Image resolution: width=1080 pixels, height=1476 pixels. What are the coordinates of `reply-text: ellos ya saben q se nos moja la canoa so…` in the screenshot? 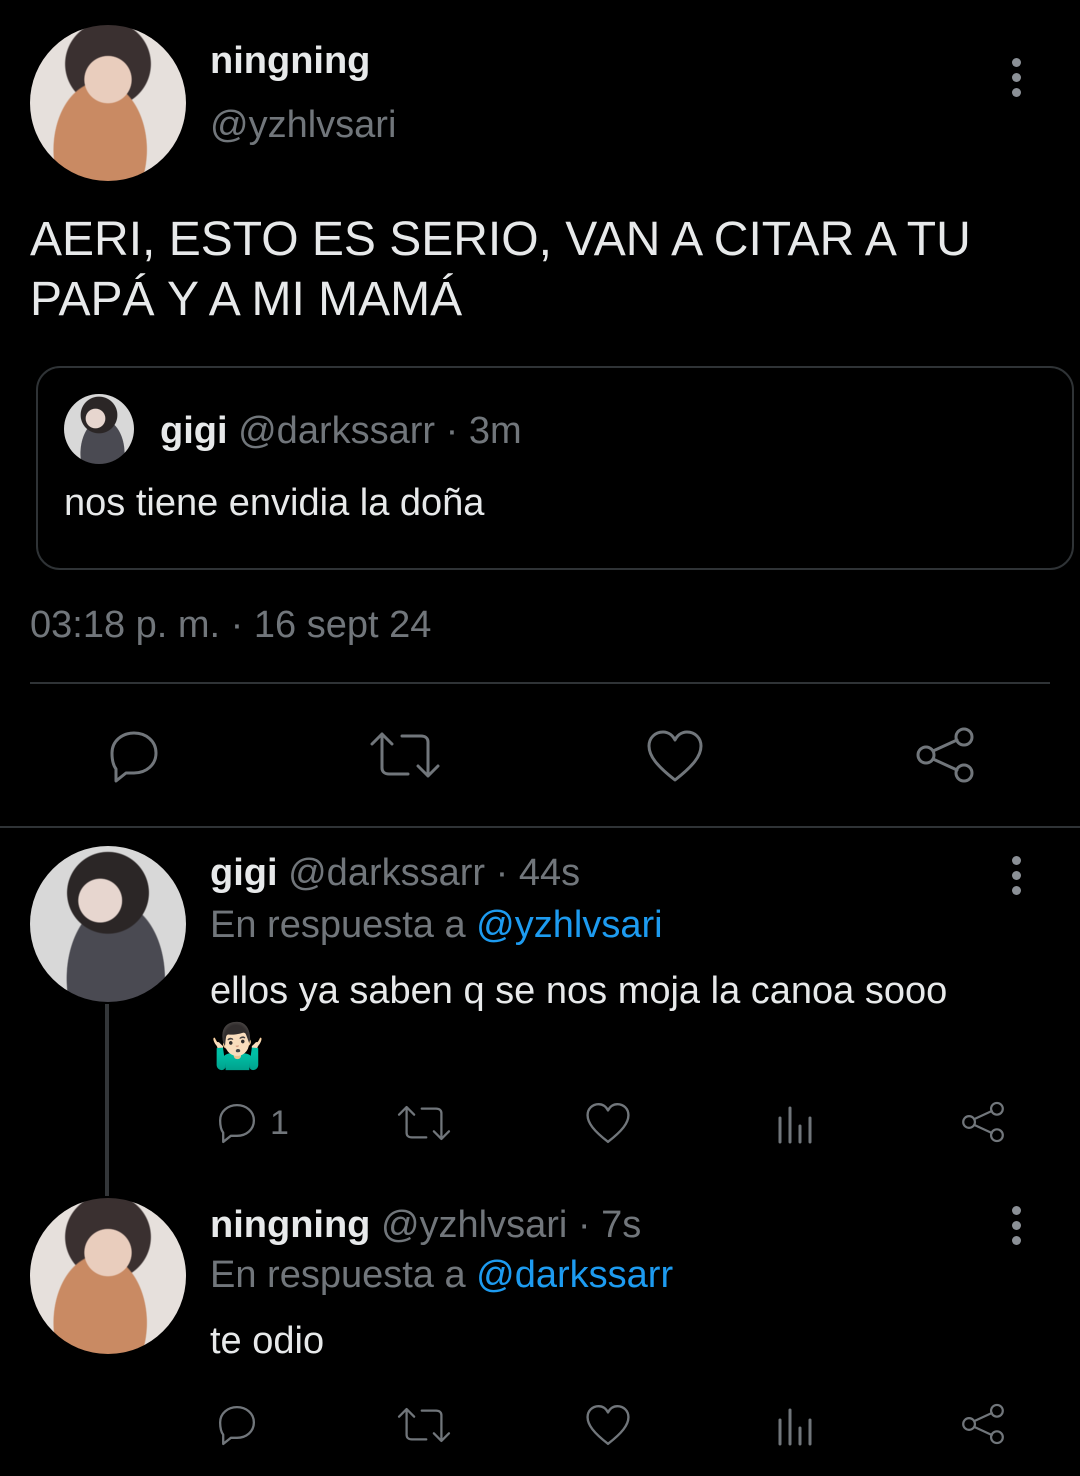 It's located at (579, 991).